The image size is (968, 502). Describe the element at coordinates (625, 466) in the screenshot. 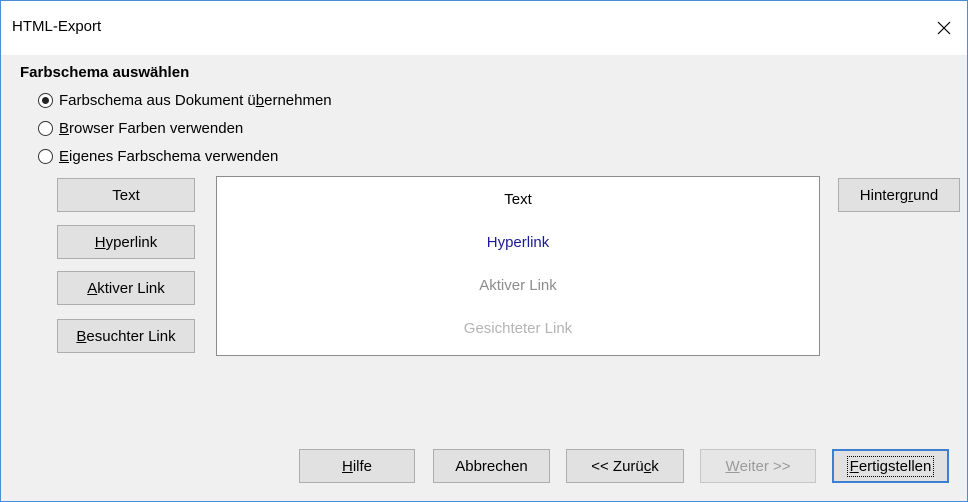

I see `back-button: << Zurü c k` at that location.